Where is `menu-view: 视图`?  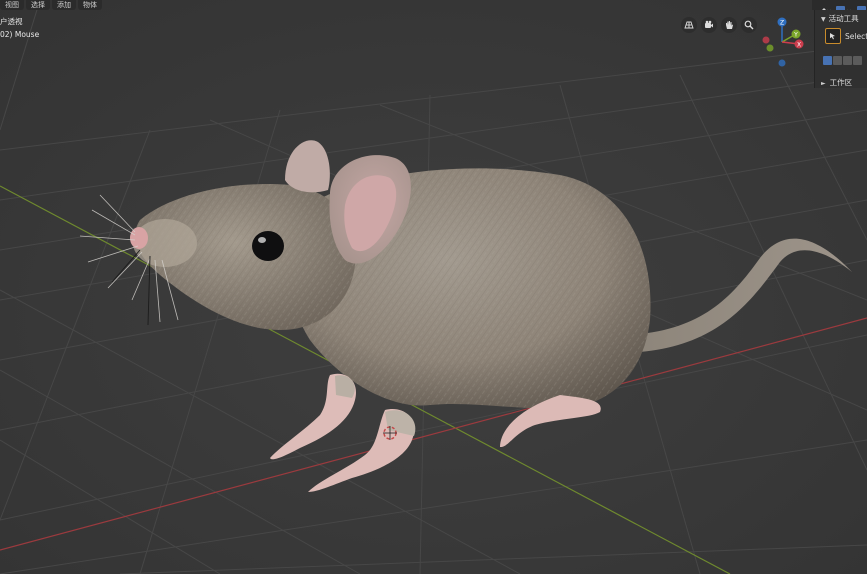 menu-view: 视图 is located at coordinates (12, 5).